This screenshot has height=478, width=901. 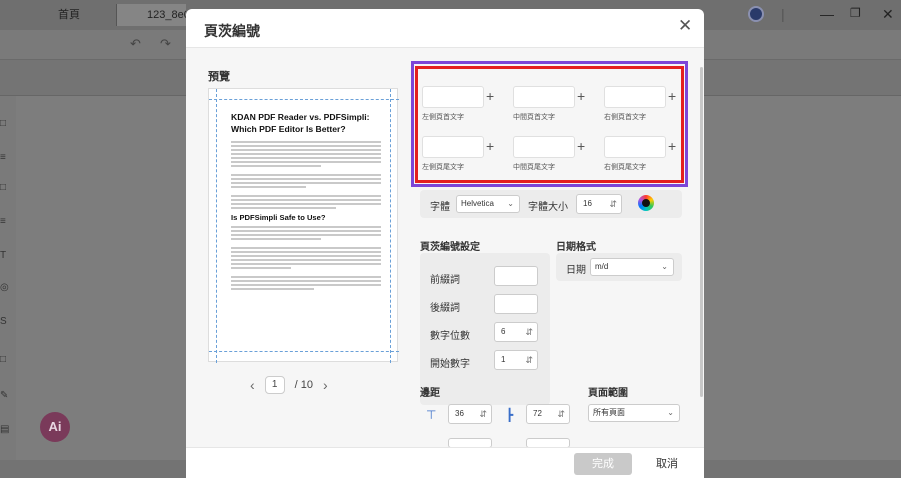 I want to click on date-panel: 日期 m/d ⌄, so click(x=619, y=267).